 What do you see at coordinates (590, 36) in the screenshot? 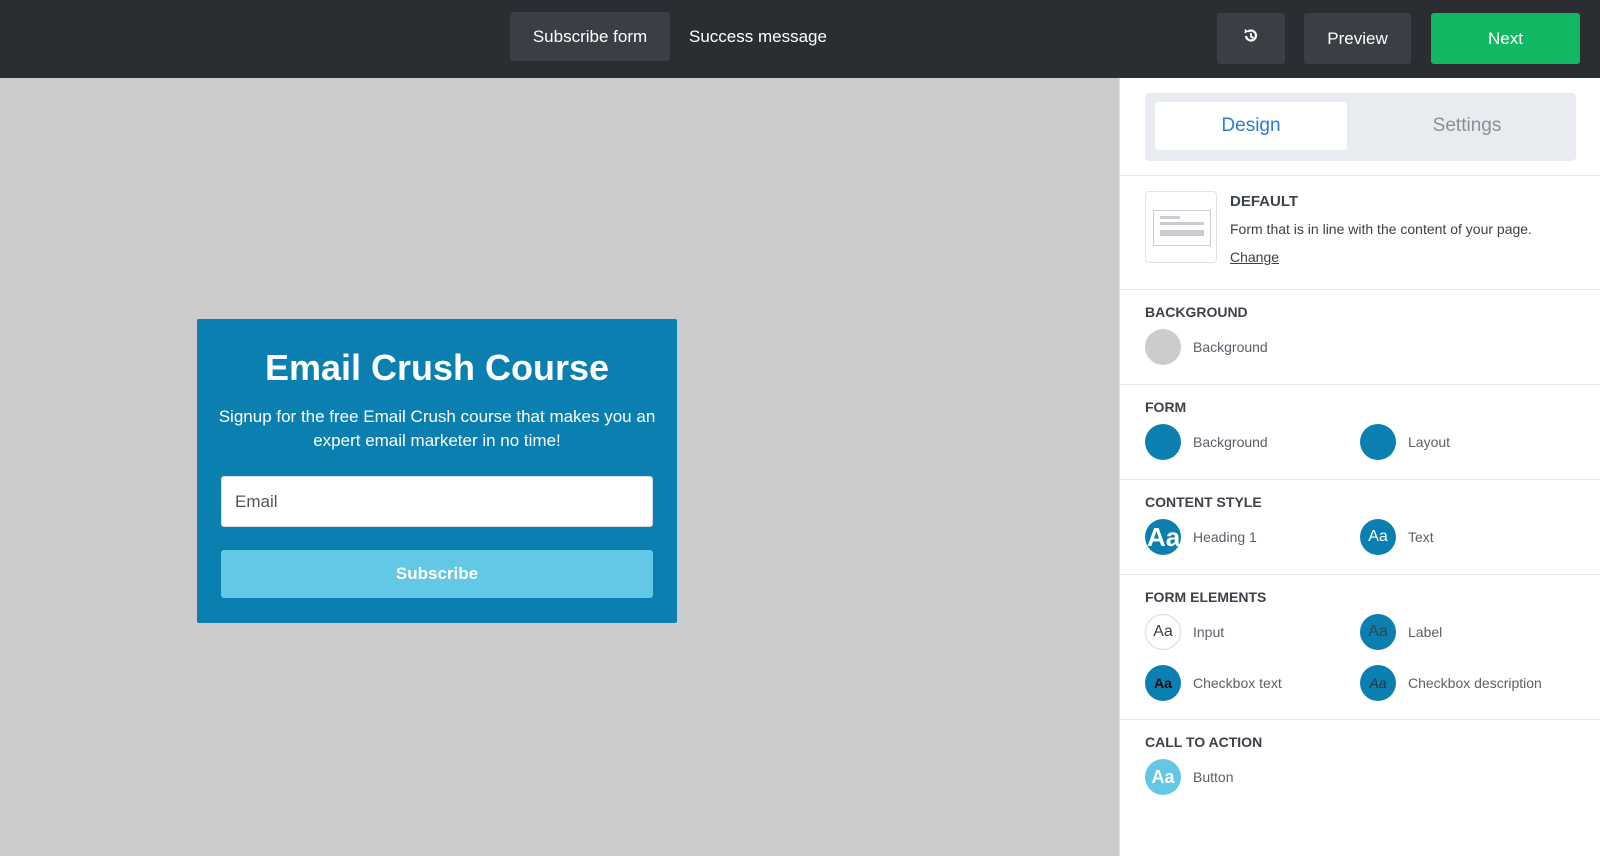
I see `tab-subscribe-form: Subscribe form` at bounding box center [590, 36].